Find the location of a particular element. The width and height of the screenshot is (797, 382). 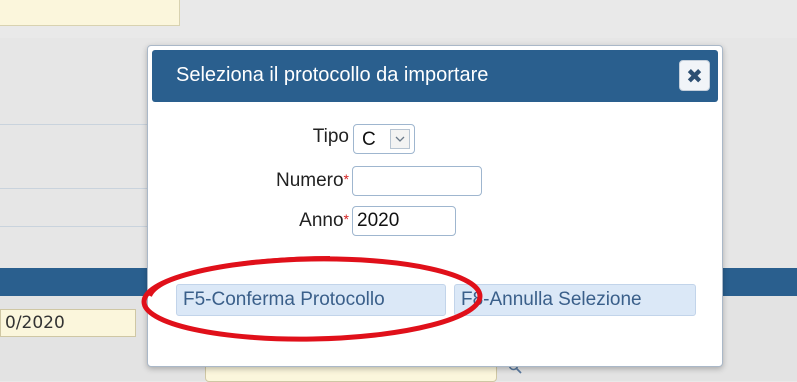

cancel-selection-button: F8-Annulla Selezione is located at coordinates (575, 300).